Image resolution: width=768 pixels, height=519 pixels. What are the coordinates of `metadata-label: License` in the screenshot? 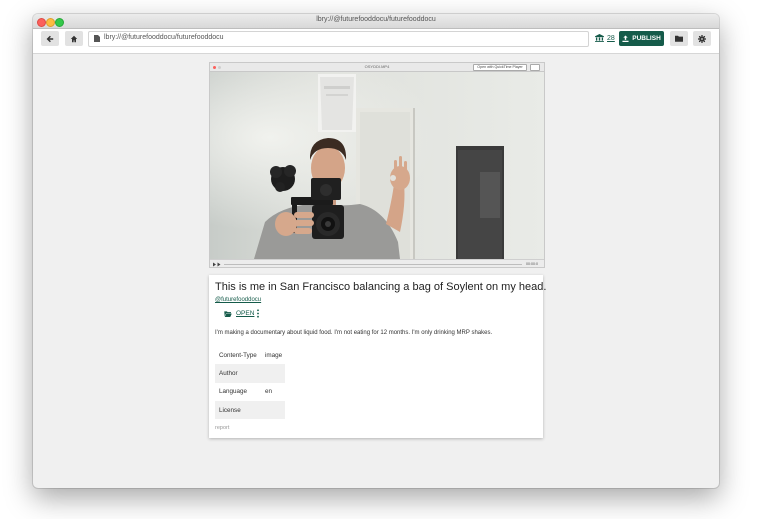 It's located at (239, 410).